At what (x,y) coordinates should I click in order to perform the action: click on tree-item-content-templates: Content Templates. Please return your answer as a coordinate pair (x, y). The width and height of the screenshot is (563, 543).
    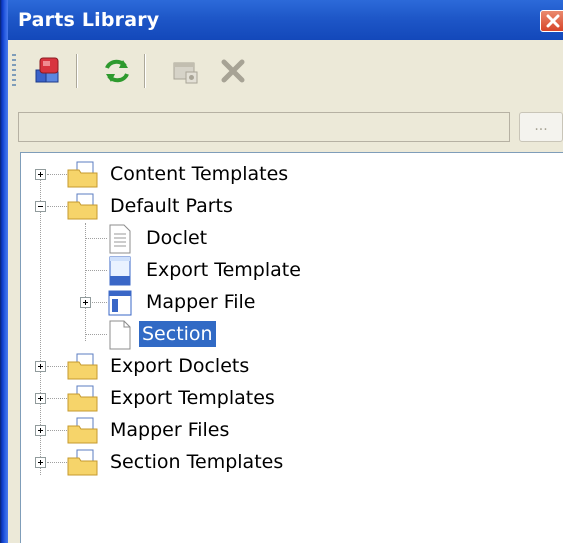
    Looking at the image, I should click on (171, 175).